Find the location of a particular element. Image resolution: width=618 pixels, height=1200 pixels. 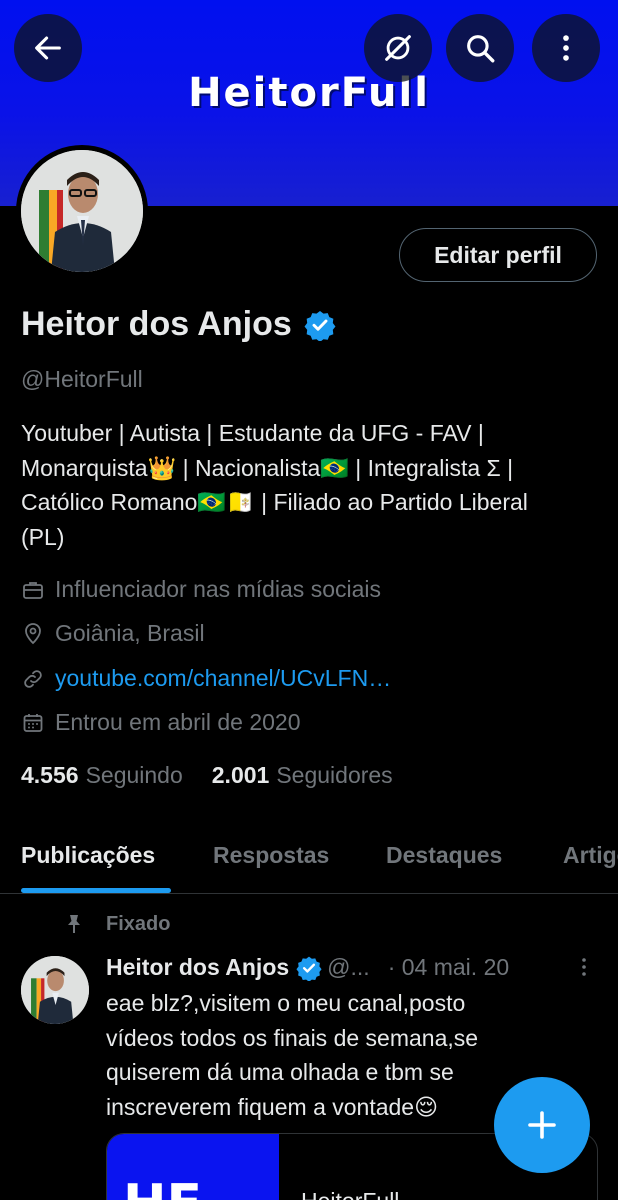

tab-destaques: Destaques is located at coordinates (444, 855).